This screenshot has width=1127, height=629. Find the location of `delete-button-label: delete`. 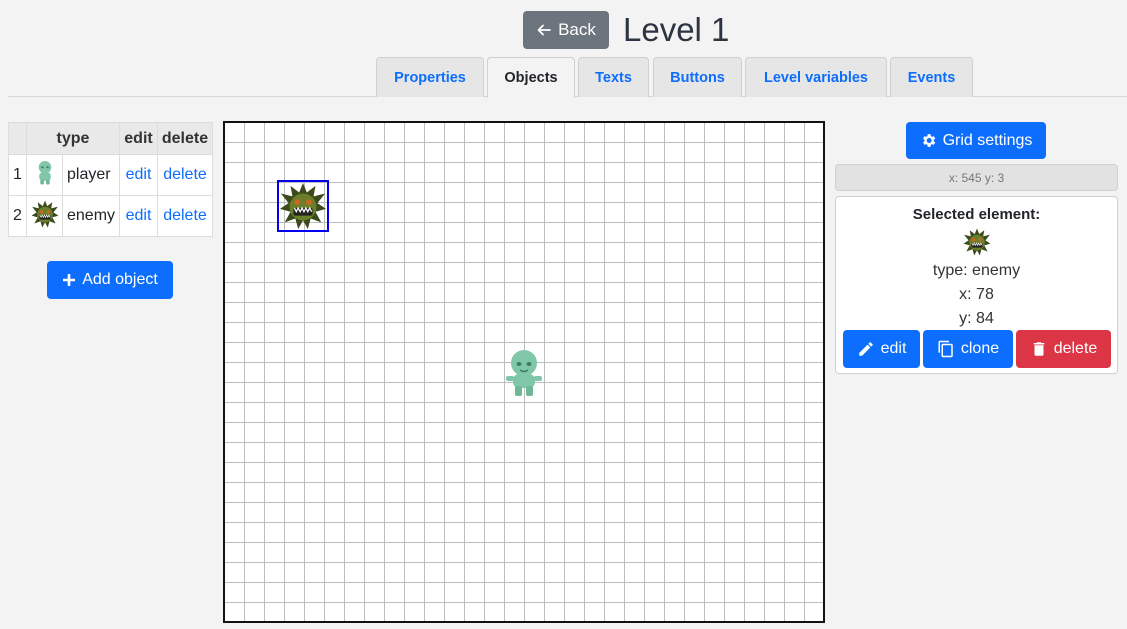

delete-button-label: delete is located at coordinates (1075, 348).